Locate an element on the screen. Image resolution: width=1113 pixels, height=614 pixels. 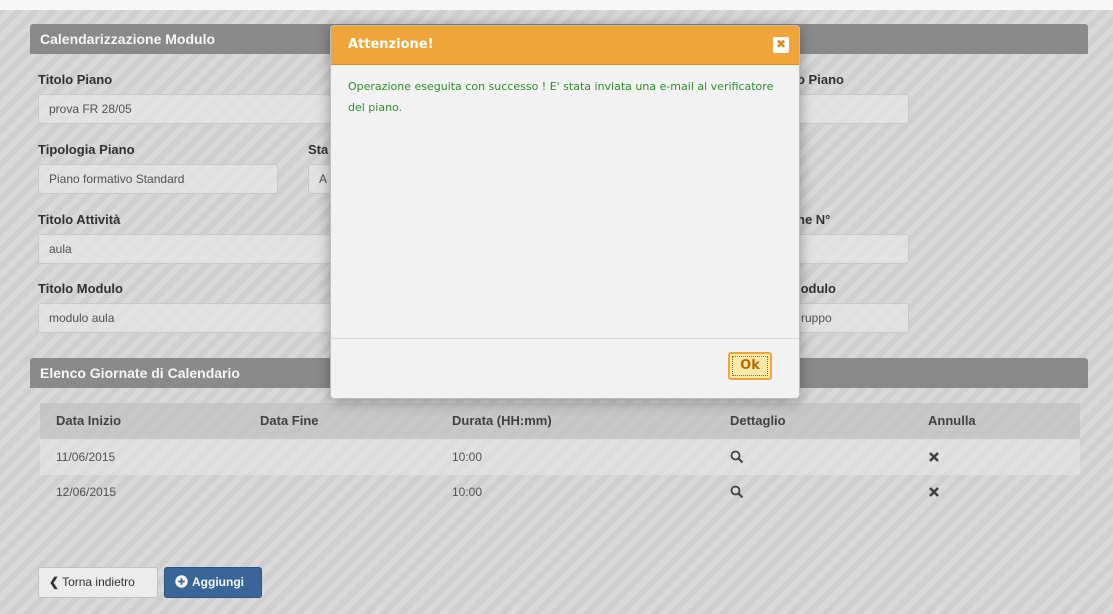
dialog-title: Attenzione! is located at coordinates (391, 44).